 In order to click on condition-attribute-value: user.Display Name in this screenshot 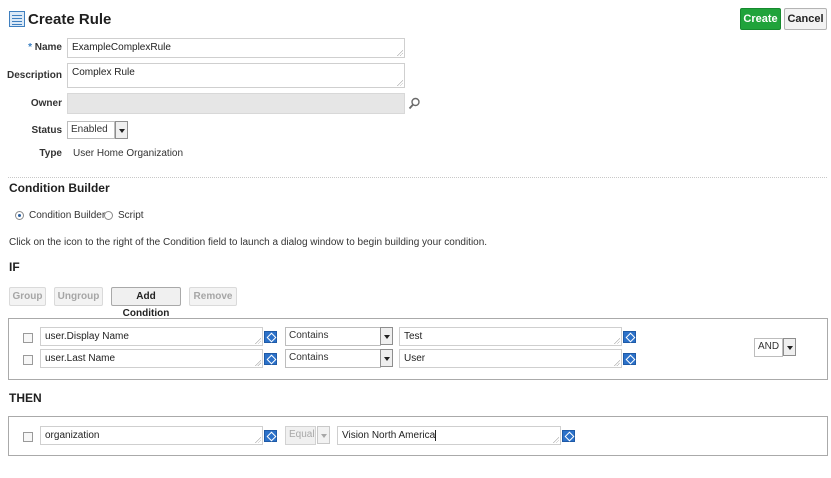, I will do `click(87, 336)`.